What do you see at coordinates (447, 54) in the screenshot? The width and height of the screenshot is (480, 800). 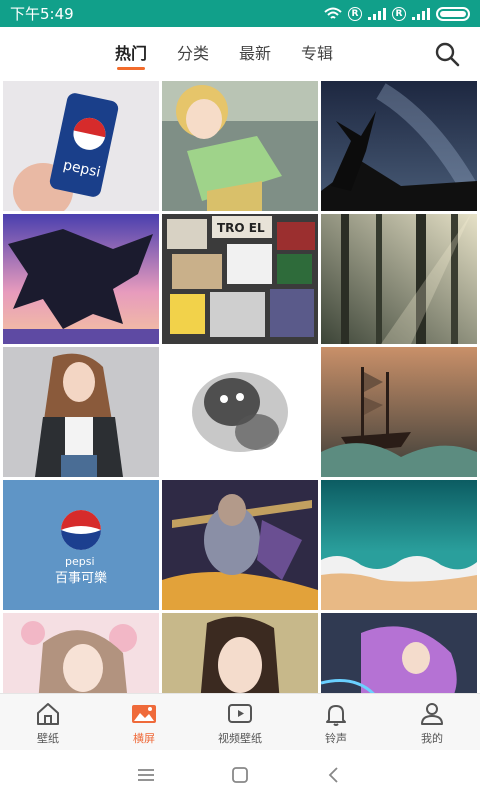 I see `search-icon` at bounding box center [447, 54].